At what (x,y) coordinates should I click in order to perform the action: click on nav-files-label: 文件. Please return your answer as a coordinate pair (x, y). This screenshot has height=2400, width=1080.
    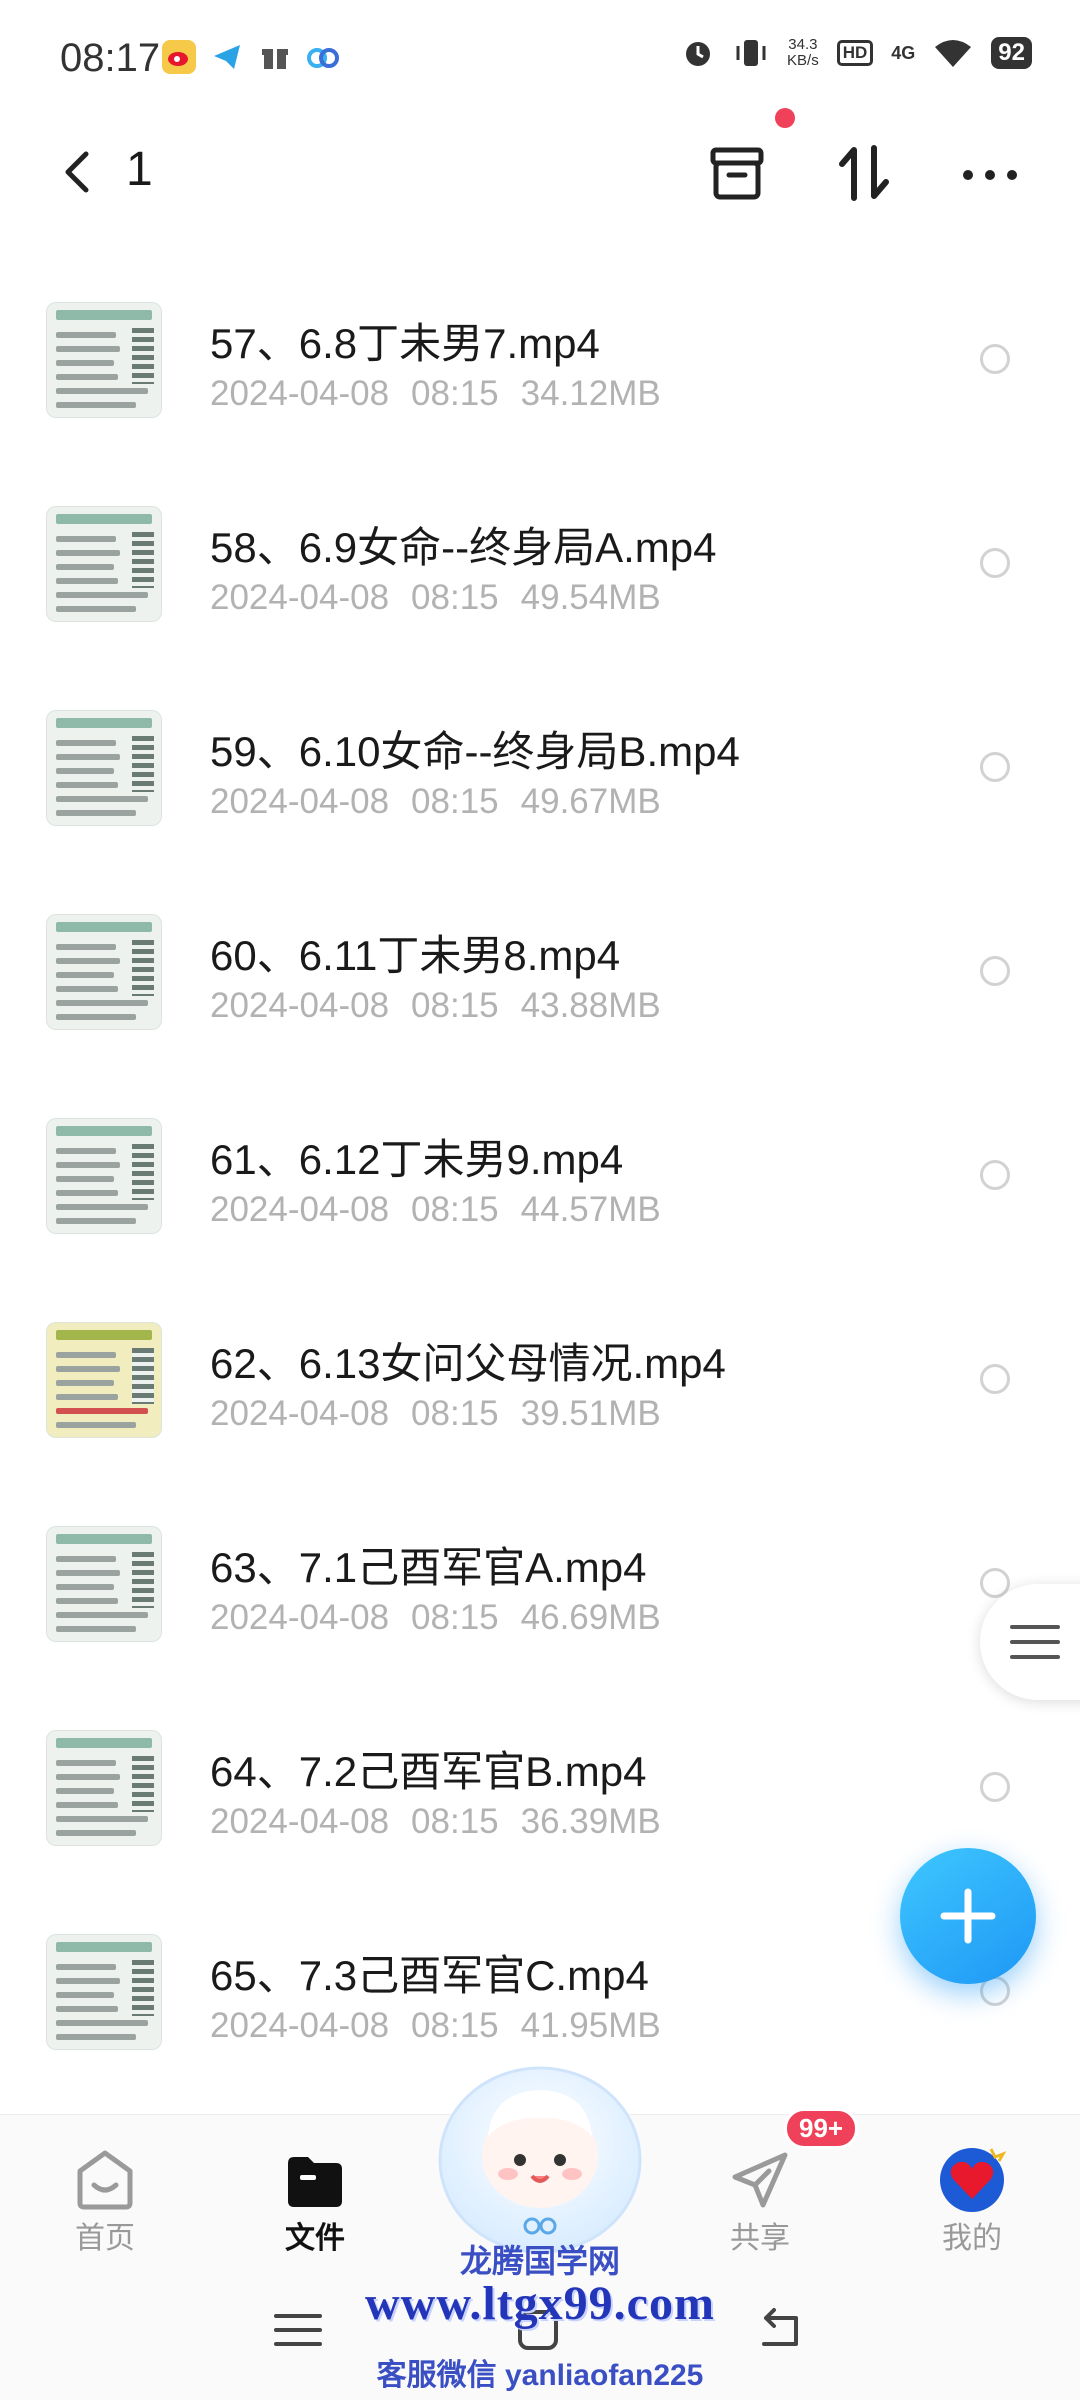
    Looking at the image, I should click on (315, 2238).